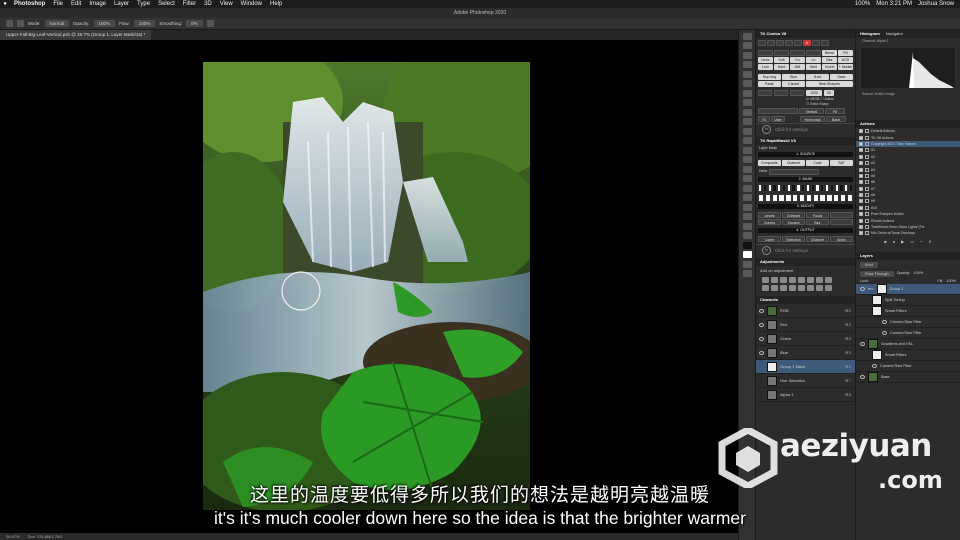 This screenshot has width=960, height=540. Describe the element at coordinates (805, 395) in the screenshot. I see `channel-row-alpha: Alpha 1 ⌘8` at that location.